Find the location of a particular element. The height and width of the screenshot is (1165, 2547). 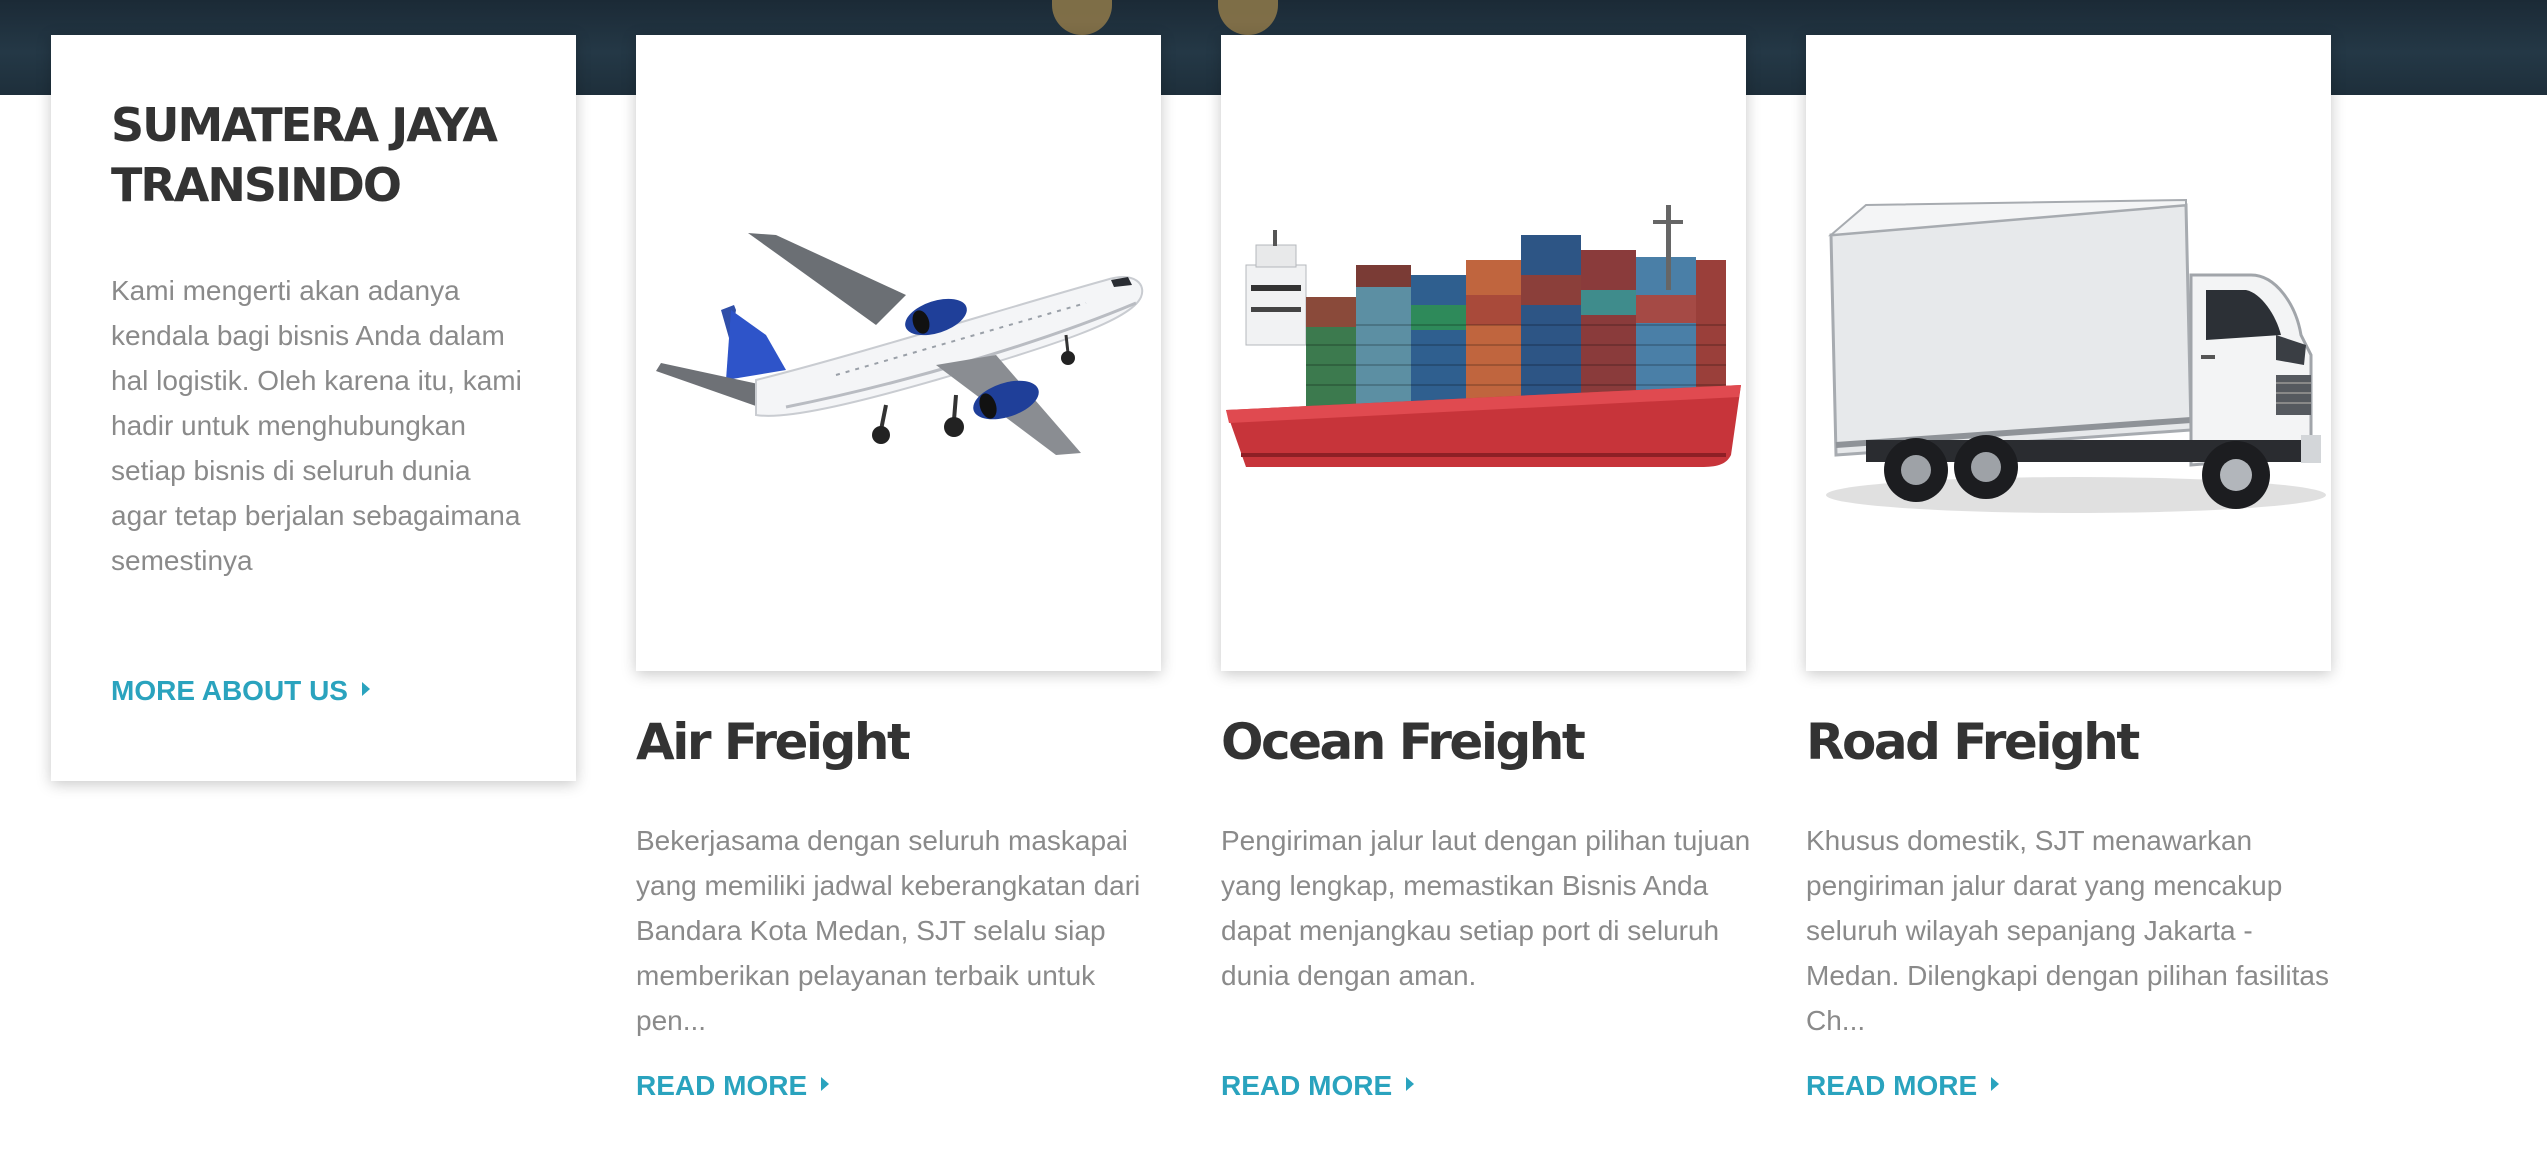

airplane-image is located at coordinates (900, 344).